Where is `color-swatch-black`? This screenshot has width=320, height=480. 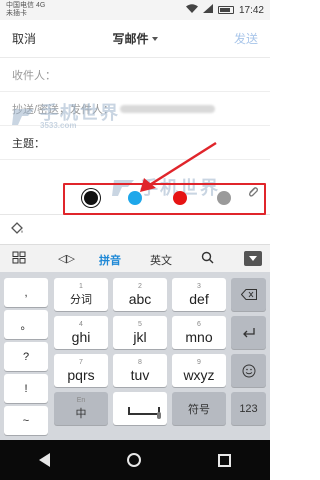 color-swatch-black is located at coordinates (91, 198).